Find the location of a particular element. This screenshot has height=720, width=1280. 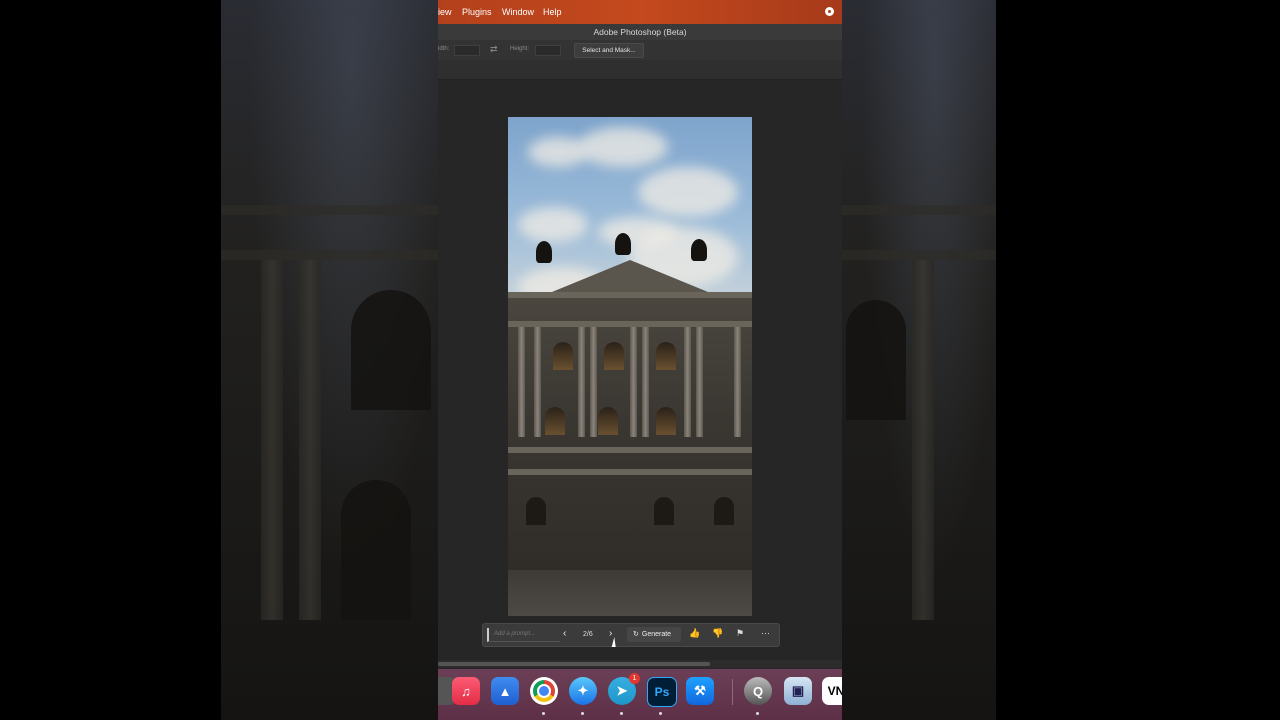

document-tab-strip is located at coordinates (640, 70).